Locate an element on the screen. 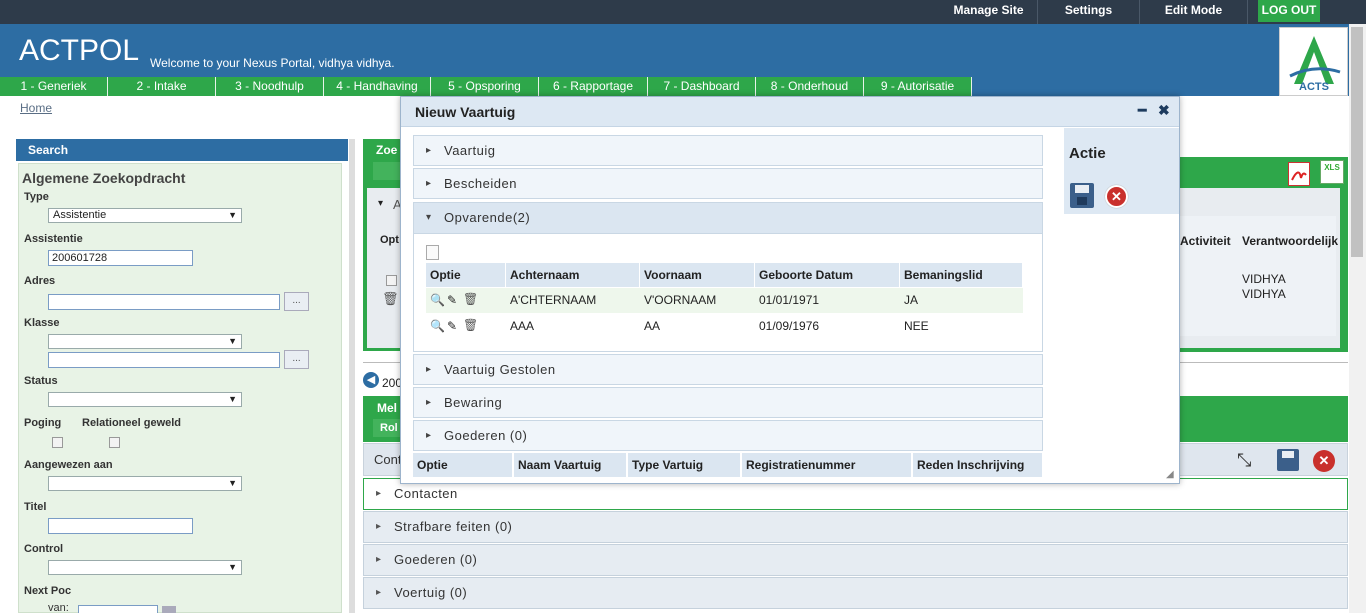  svg-text: ACTS is located at coordinates (1314, 87).